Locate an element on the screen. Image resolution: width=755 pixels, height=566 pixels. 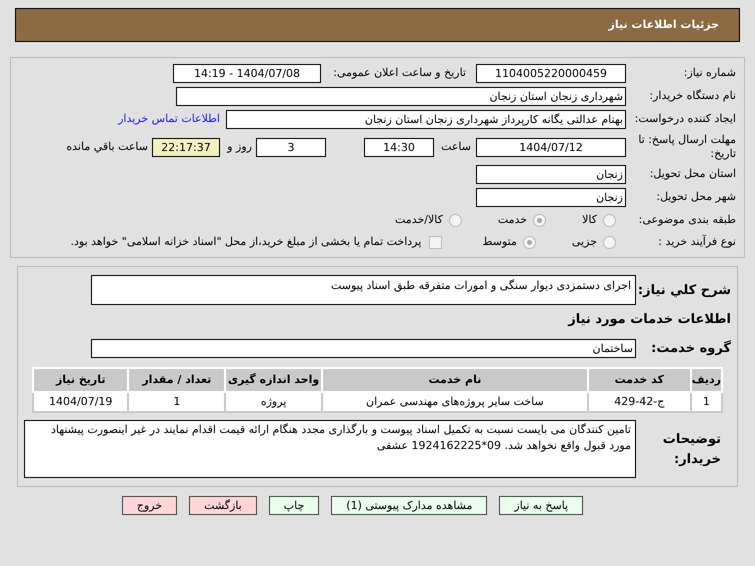
field-label: شرح کلي نیاز: is located at coordinates (683, 291).